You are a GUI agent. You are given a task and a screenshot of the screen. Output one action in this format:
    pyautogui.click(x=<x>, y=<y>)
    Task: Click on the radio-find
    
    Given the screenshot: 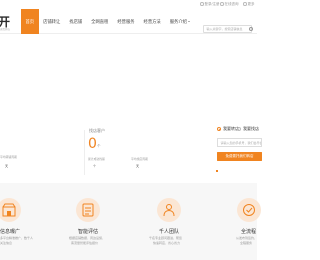 What is the action you would take?
    pyautogui.click(x=239, y=129)
    